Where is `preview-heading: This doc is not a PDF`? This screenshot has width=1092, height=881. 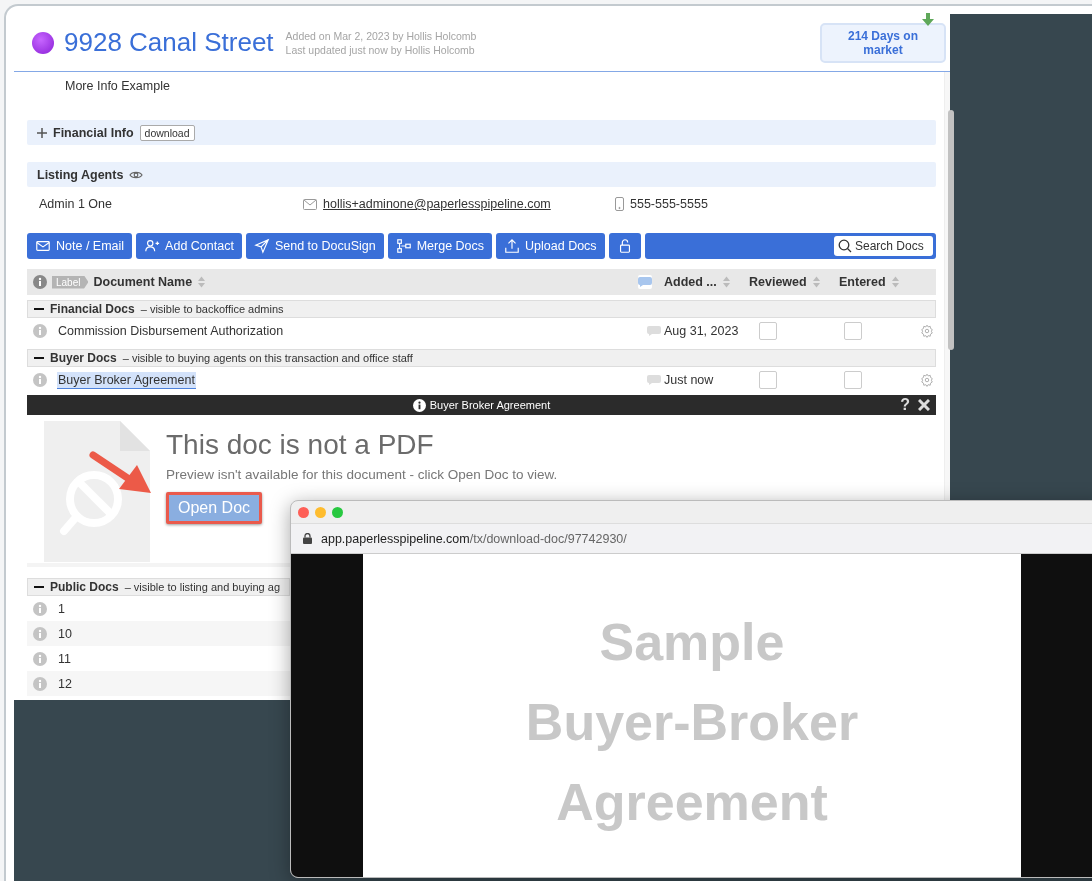 preview-heading: This doc is not a PDF is located at coordinates (300, 445).